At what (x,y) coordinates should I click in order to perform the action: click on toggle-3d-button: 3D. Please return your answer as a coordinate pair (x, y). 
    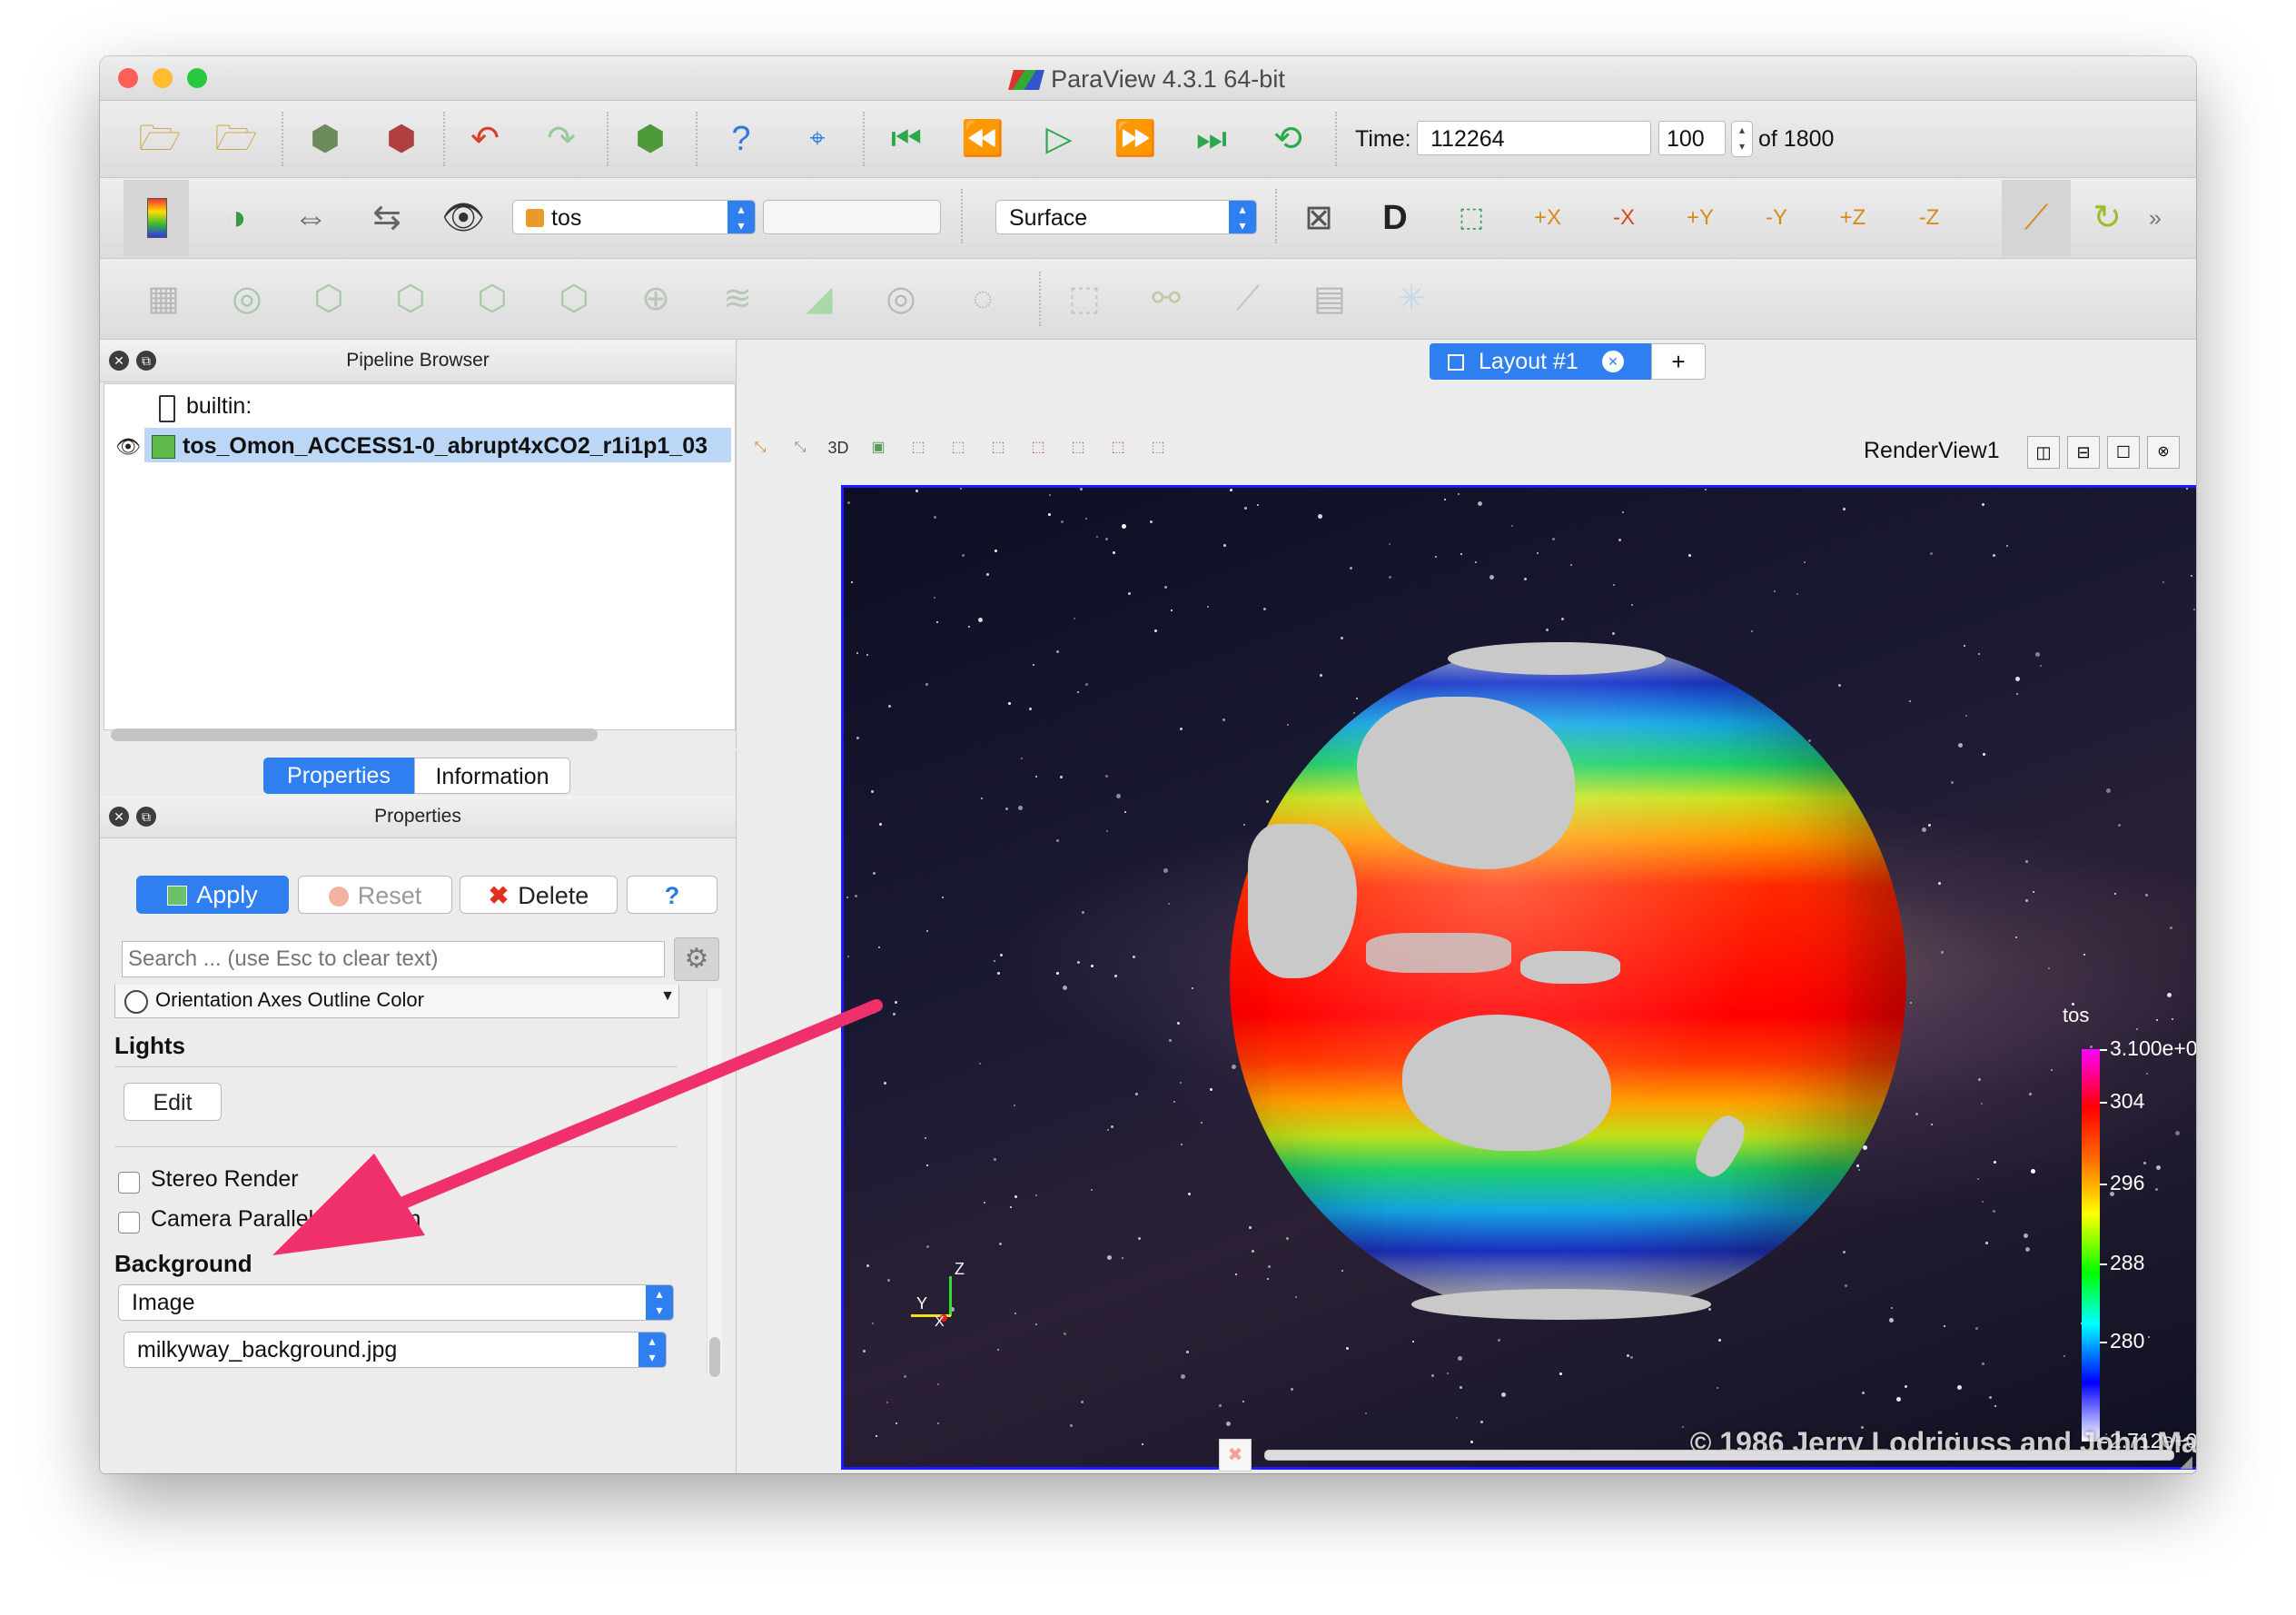
    Looking at the image, I should click on (838, 447).